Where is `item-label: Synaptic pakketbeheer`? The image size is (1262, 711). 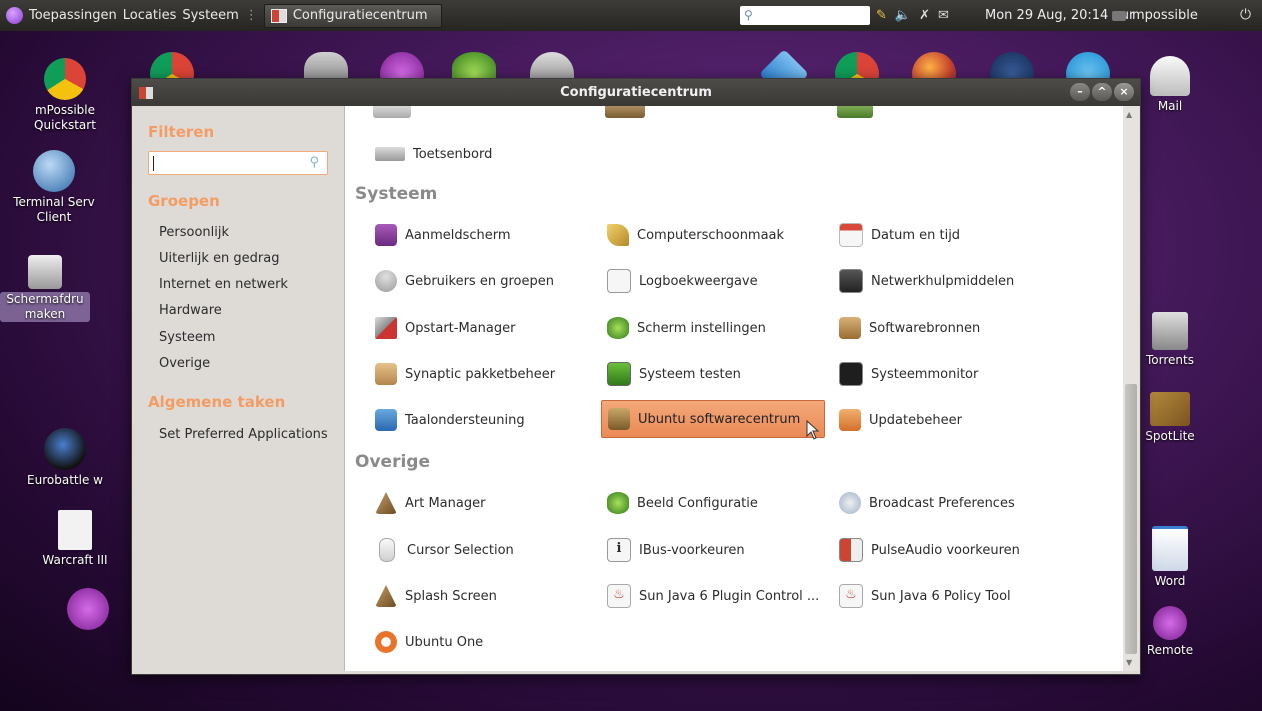 item-label: Synaptic pakketbeheer is located at coordinates (480, 374).